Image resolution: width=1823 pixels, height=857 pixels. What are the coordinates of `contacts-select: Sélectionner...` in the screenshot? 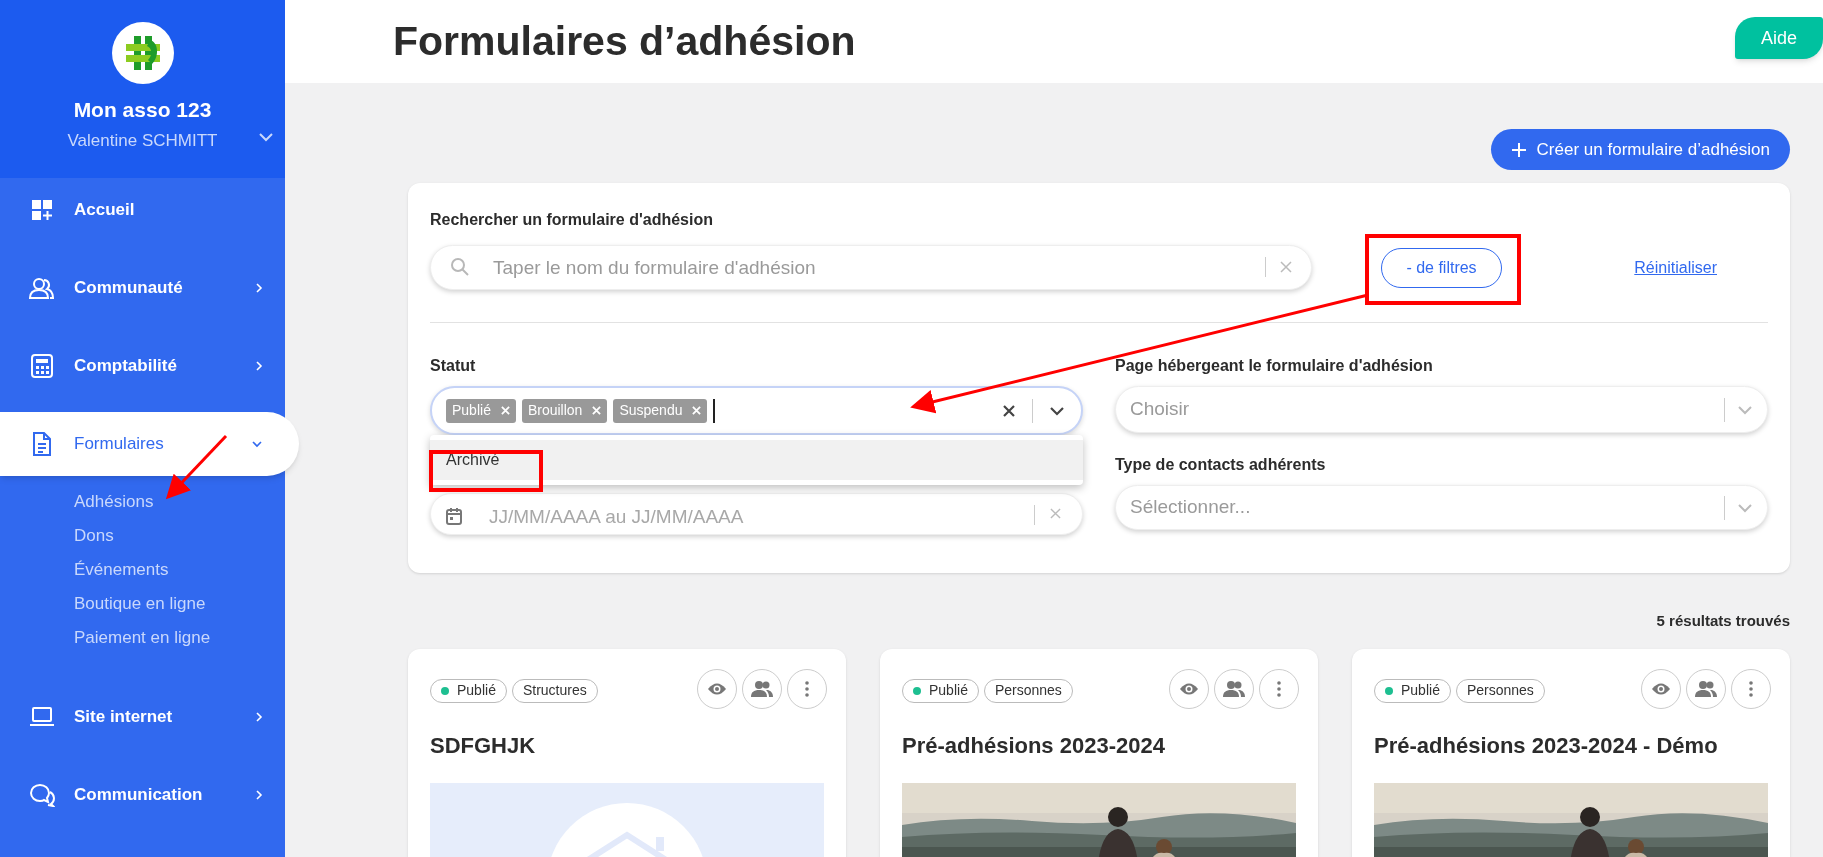 It's located at (1441, 507).